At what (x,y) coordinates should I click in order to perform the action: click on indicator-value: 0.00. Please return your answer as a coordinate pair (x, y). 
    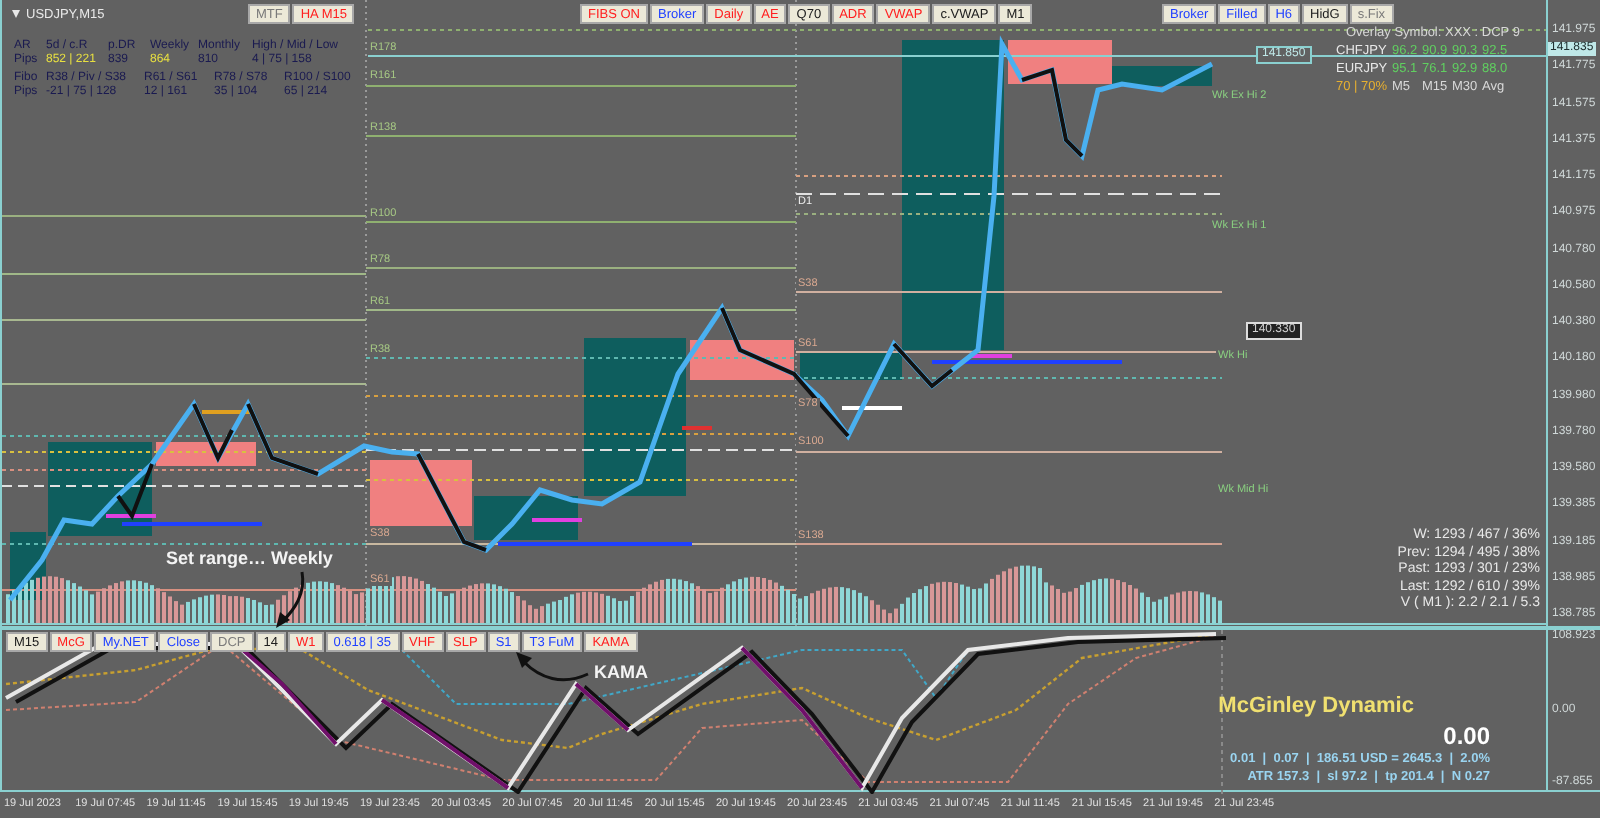
    Looking at the image, I should click on (1466, 736).